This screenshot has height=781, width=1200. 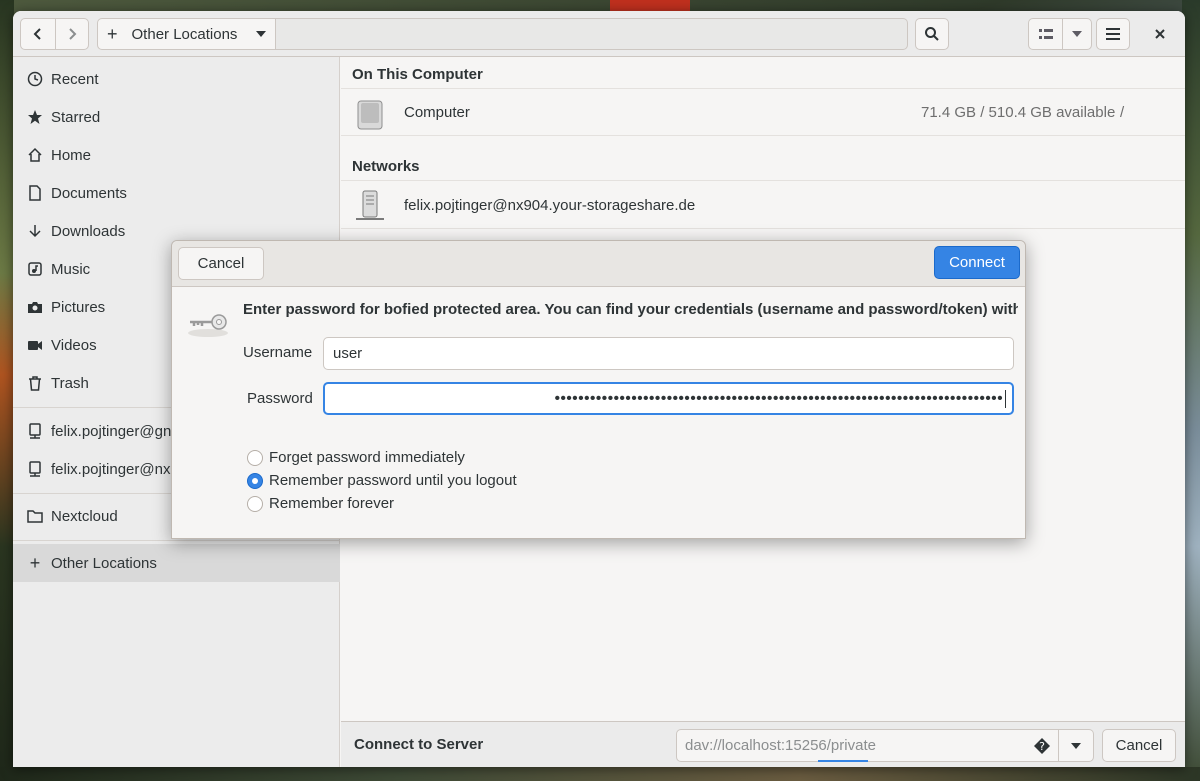 I want to click on desktop-wallpaper-left, so click(x=7, y=390).